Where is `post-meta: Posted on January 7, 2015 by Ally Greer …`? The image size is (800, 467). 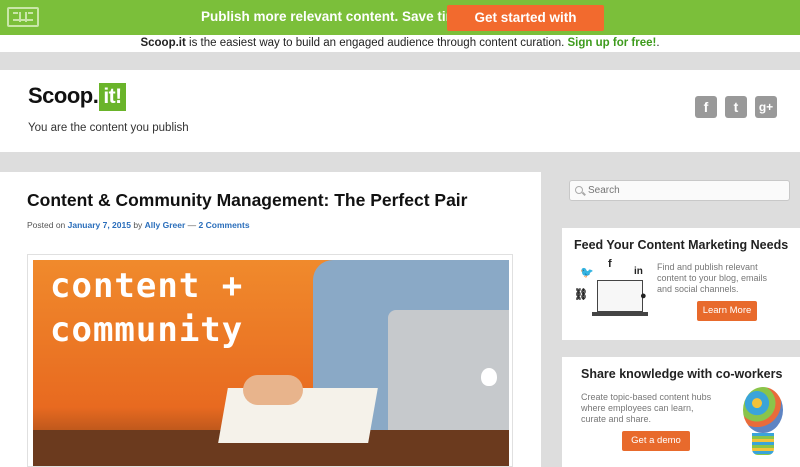 post-meta: Posted on January 7, 2015 by Ally Greer … is located at coordinates (138, 225).